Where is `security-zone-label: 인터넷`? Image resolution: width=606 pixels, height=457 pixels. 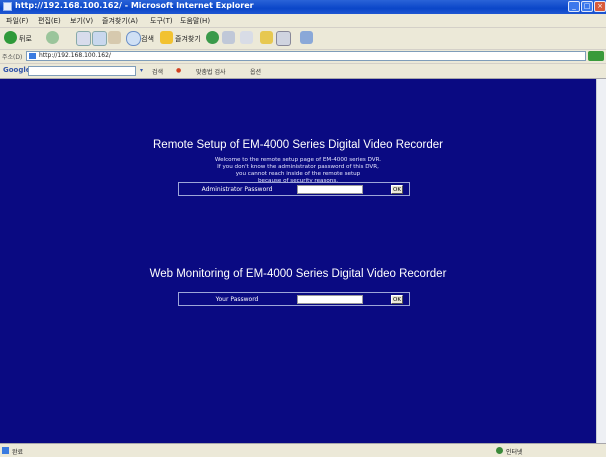 security-zone-label: 인터넷 is located at coordinates (514, 452).